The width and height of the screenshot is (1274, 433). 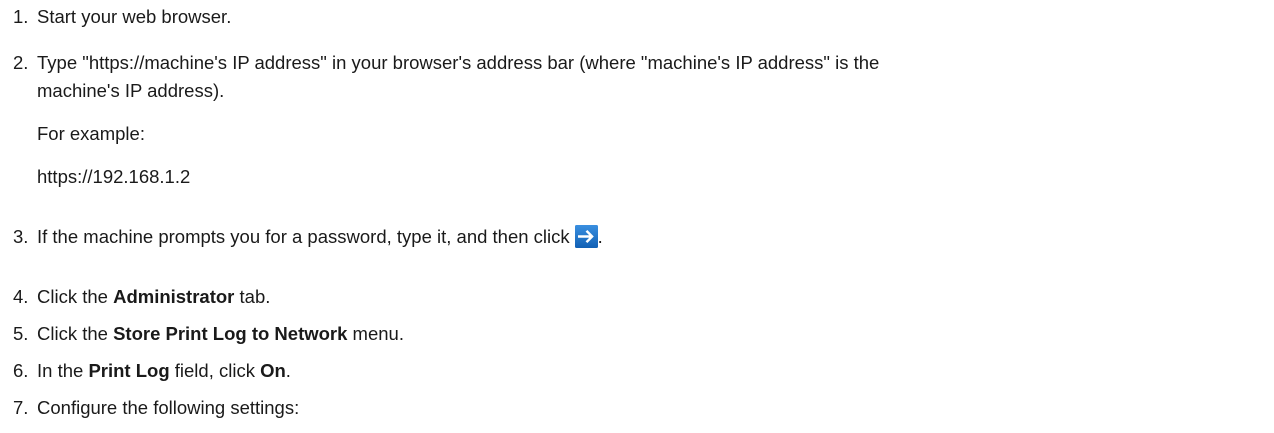 I want to click on step-5-after: menu., so click(x=375, y=333).